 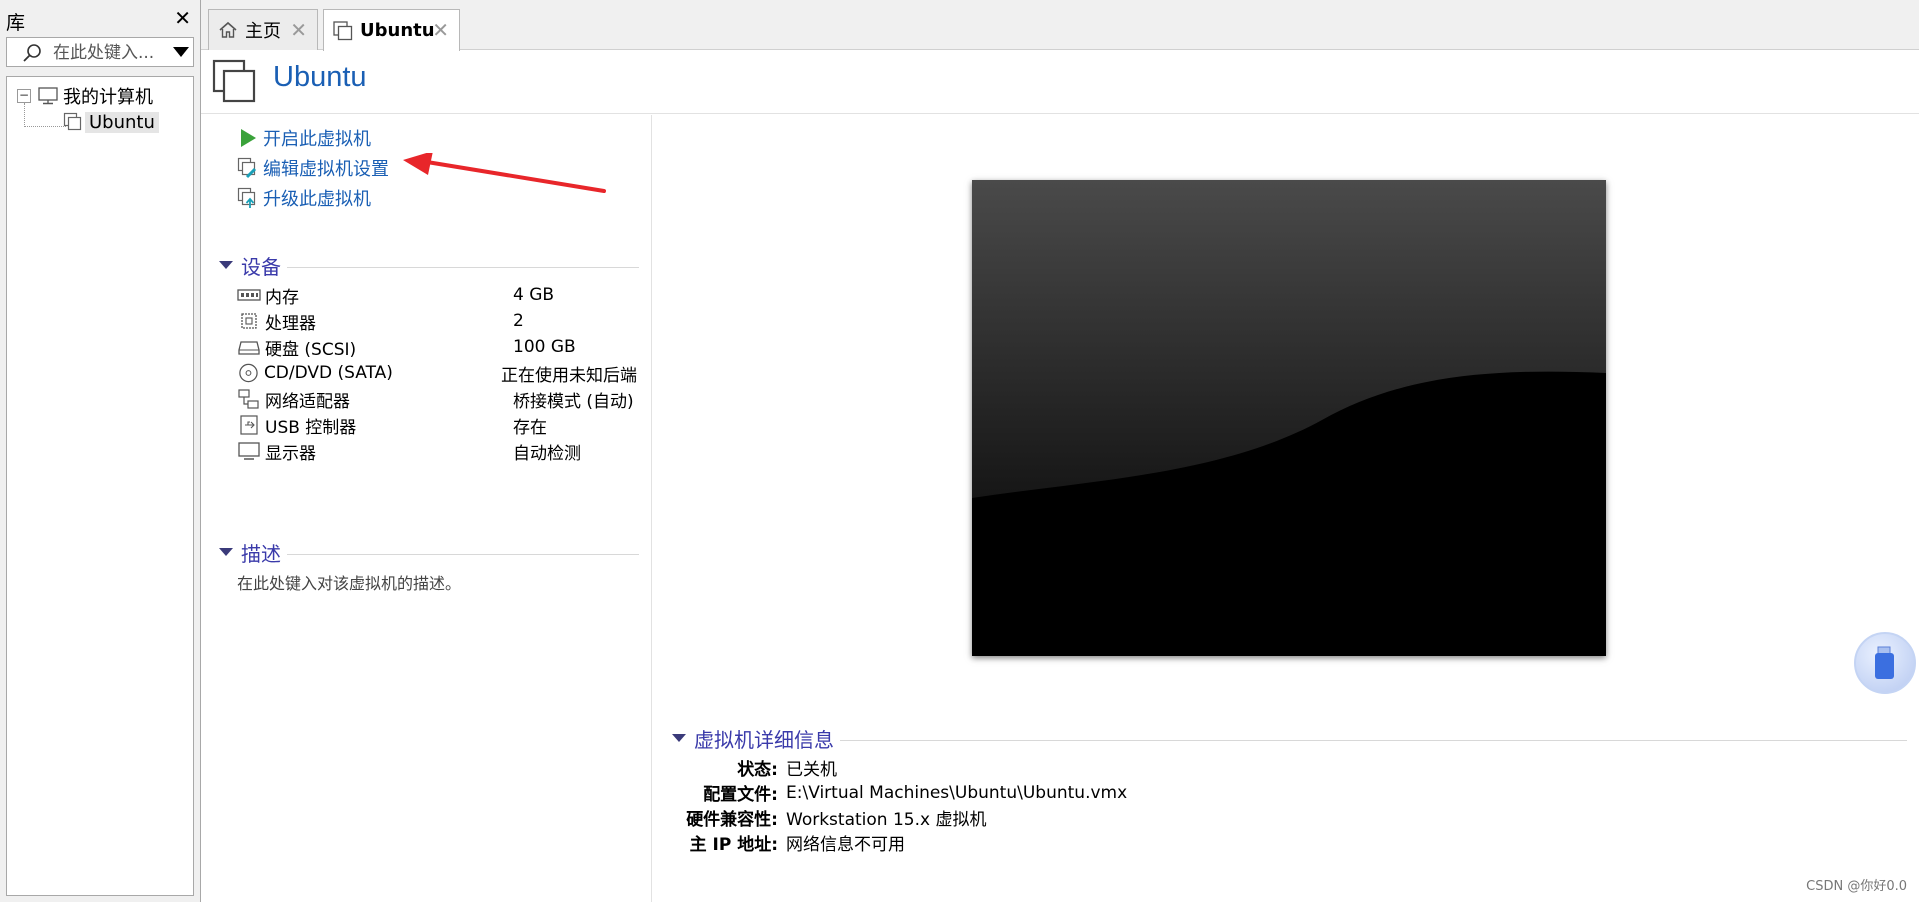 What do you see at coordinates (1060, 82) in the screenshot?
I see `vm-header: Ubuntu` at bounding box center [1060, 82].